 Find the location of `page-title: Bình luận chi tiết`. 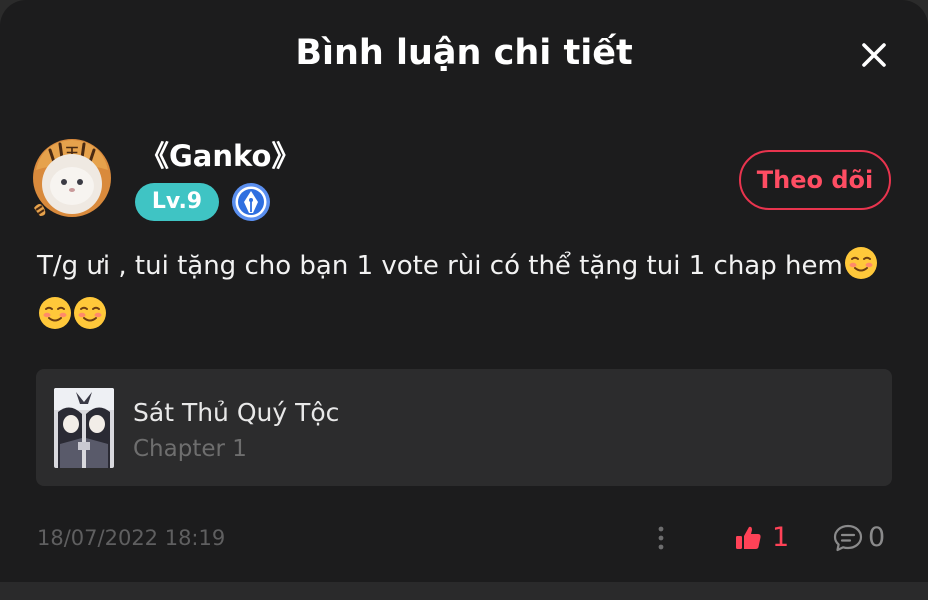

page-title: Bình luận chi tiết is located at coordinates (464, 53).